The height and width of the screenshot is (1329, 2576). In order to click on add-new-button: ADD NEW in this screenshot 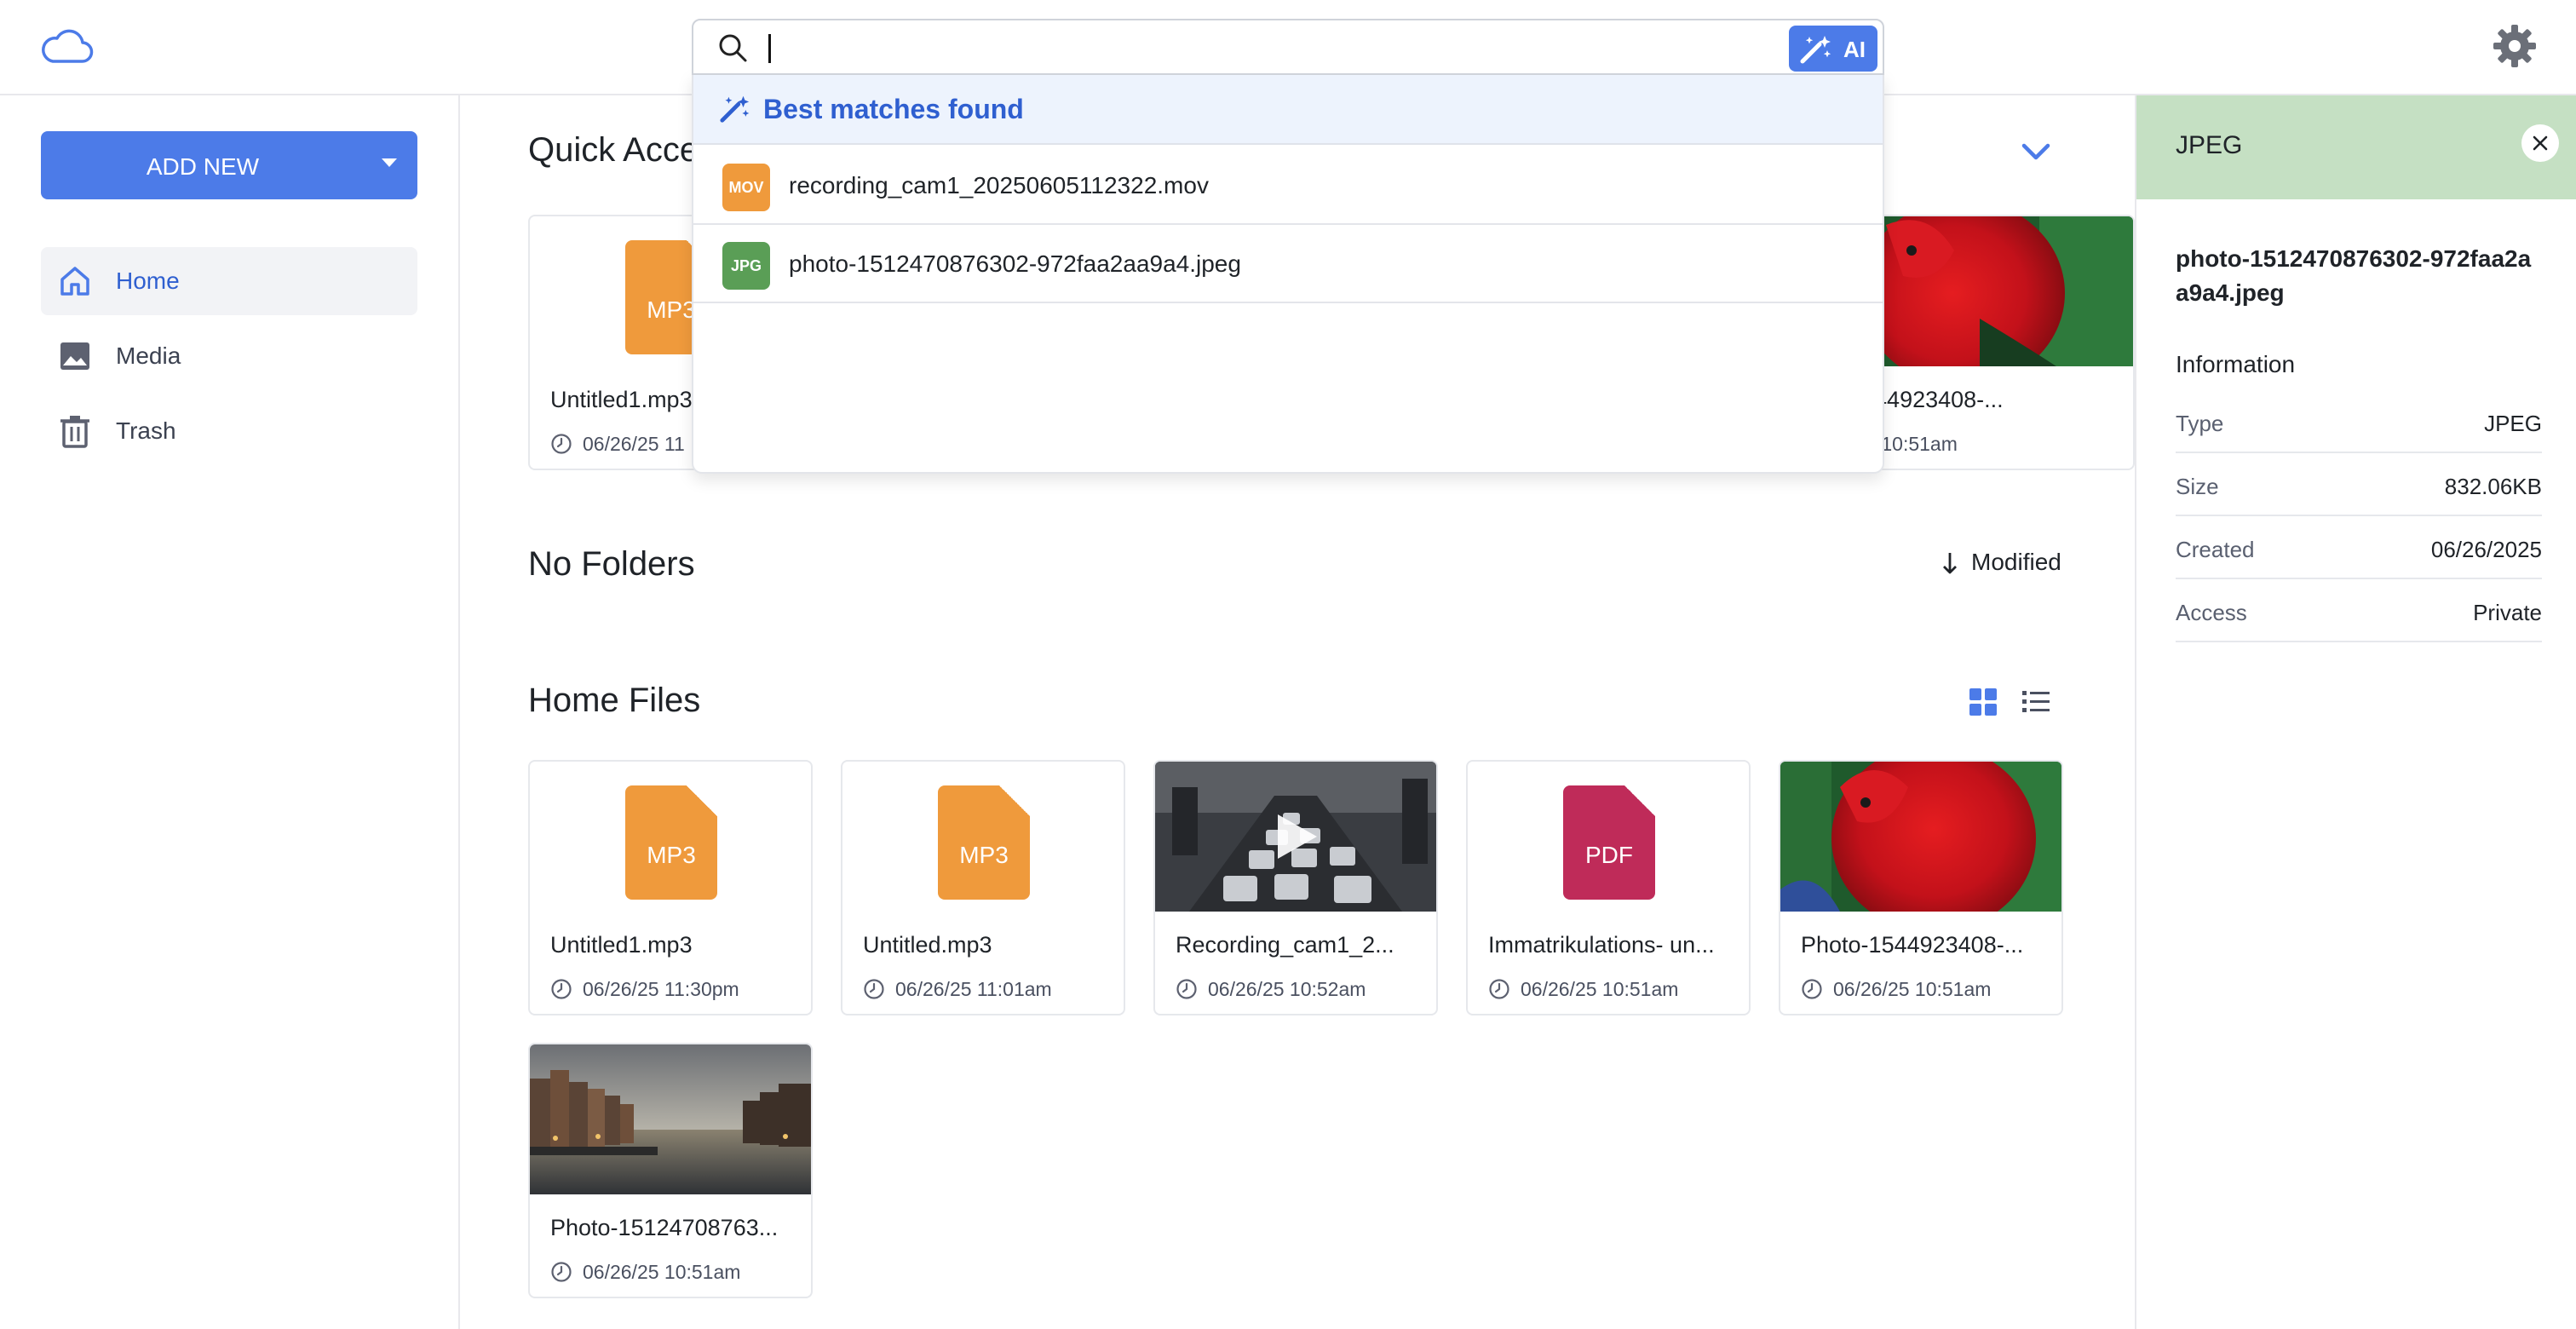, I will do `click(229, 165)`.